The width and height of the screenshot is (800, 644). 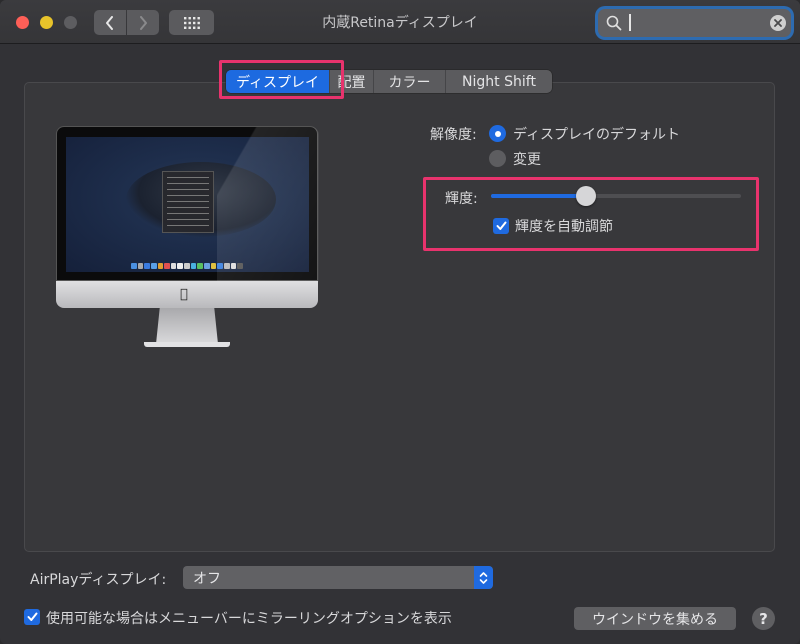 I want to click on grid-icon, so click(x=191, y=22).